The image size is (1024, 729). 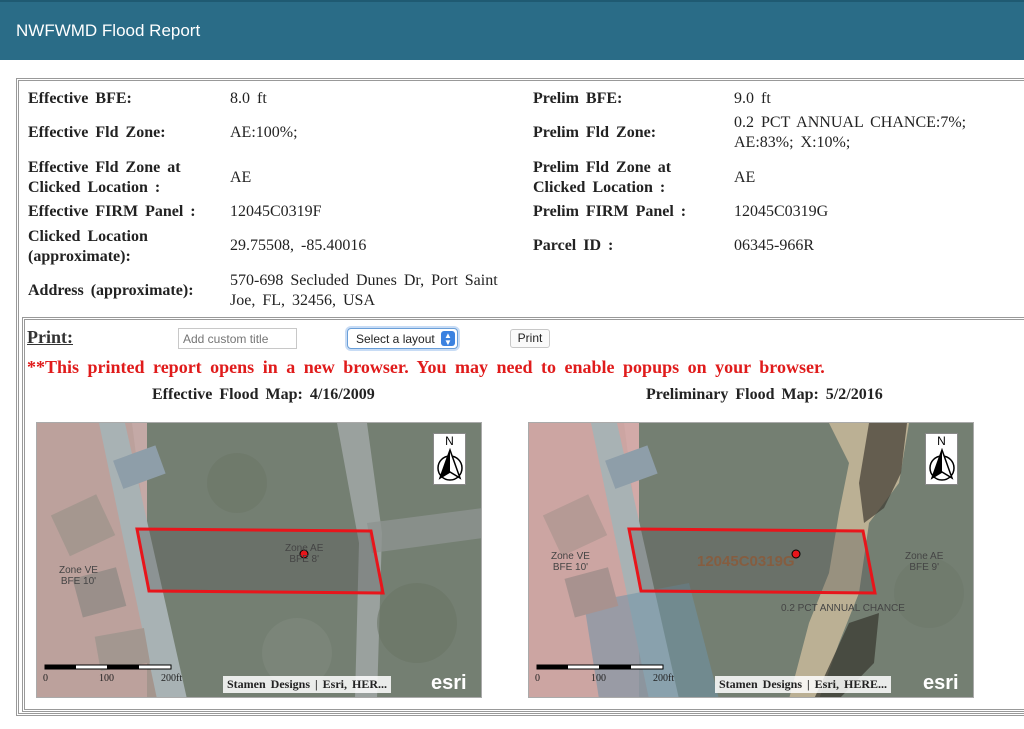 What do you see at coordinates (774, 245) in the screenshot?
I see `parcel-id-value: 06345-966R` at bounding box center [774, 245].